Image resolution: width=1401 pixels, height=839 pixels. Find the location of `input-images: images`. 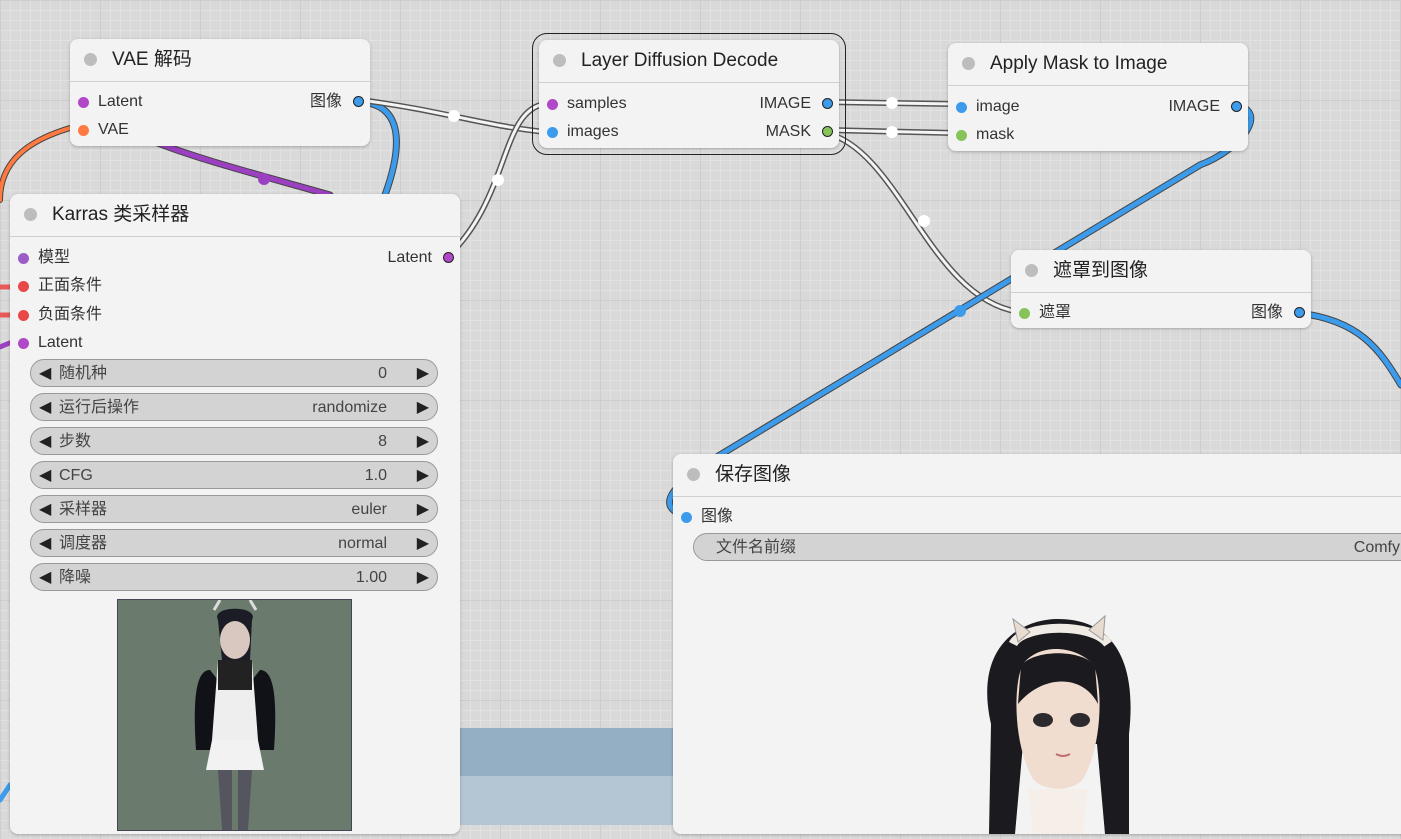

input-images: images is located at coordinates (579, 132).